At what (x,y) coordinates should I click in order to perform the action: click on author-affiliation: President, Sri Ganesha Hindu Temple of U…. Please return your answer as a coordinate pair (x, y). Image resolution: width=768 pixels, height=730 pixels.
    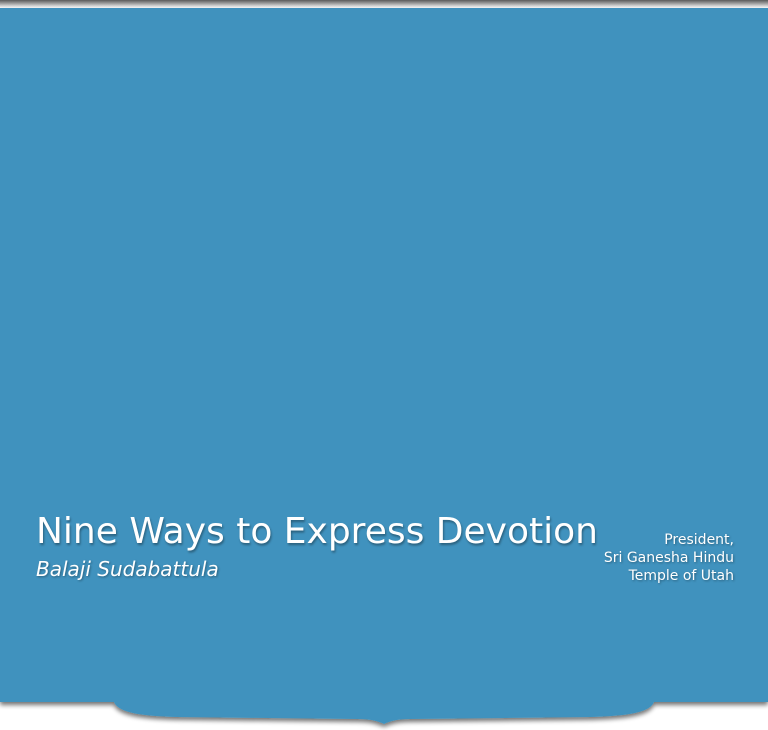
    Looking at the image, I should click on (669, 558).